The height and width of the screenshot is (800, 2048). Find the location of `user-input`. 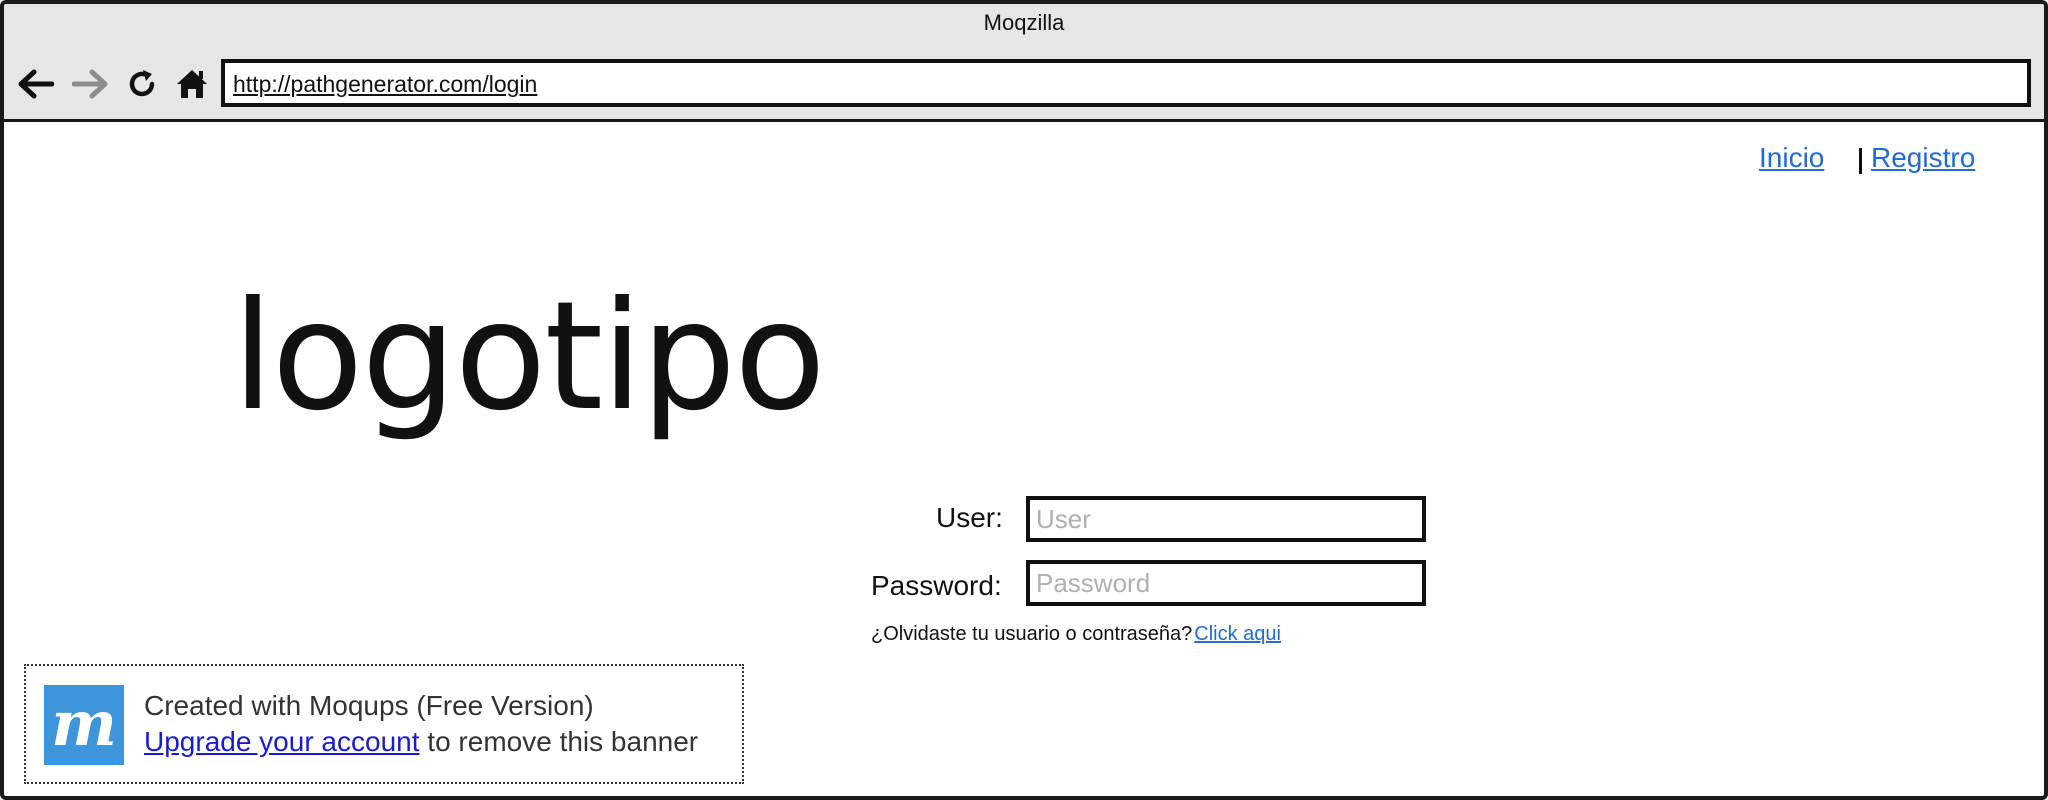

user-input is located at coordinates (1226, 519).